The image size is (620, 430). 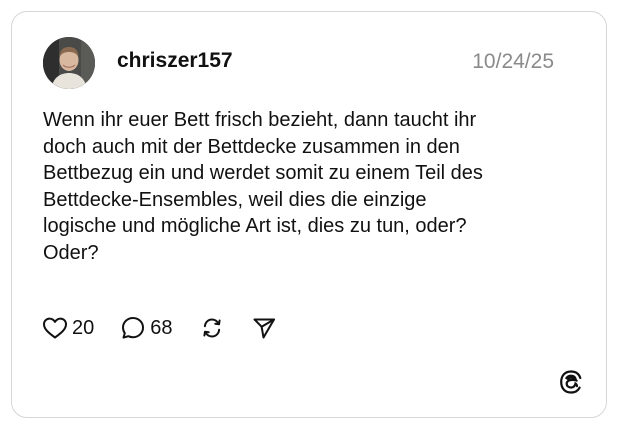 I want to click on reply-count: 68, so click(x=161, y=327).